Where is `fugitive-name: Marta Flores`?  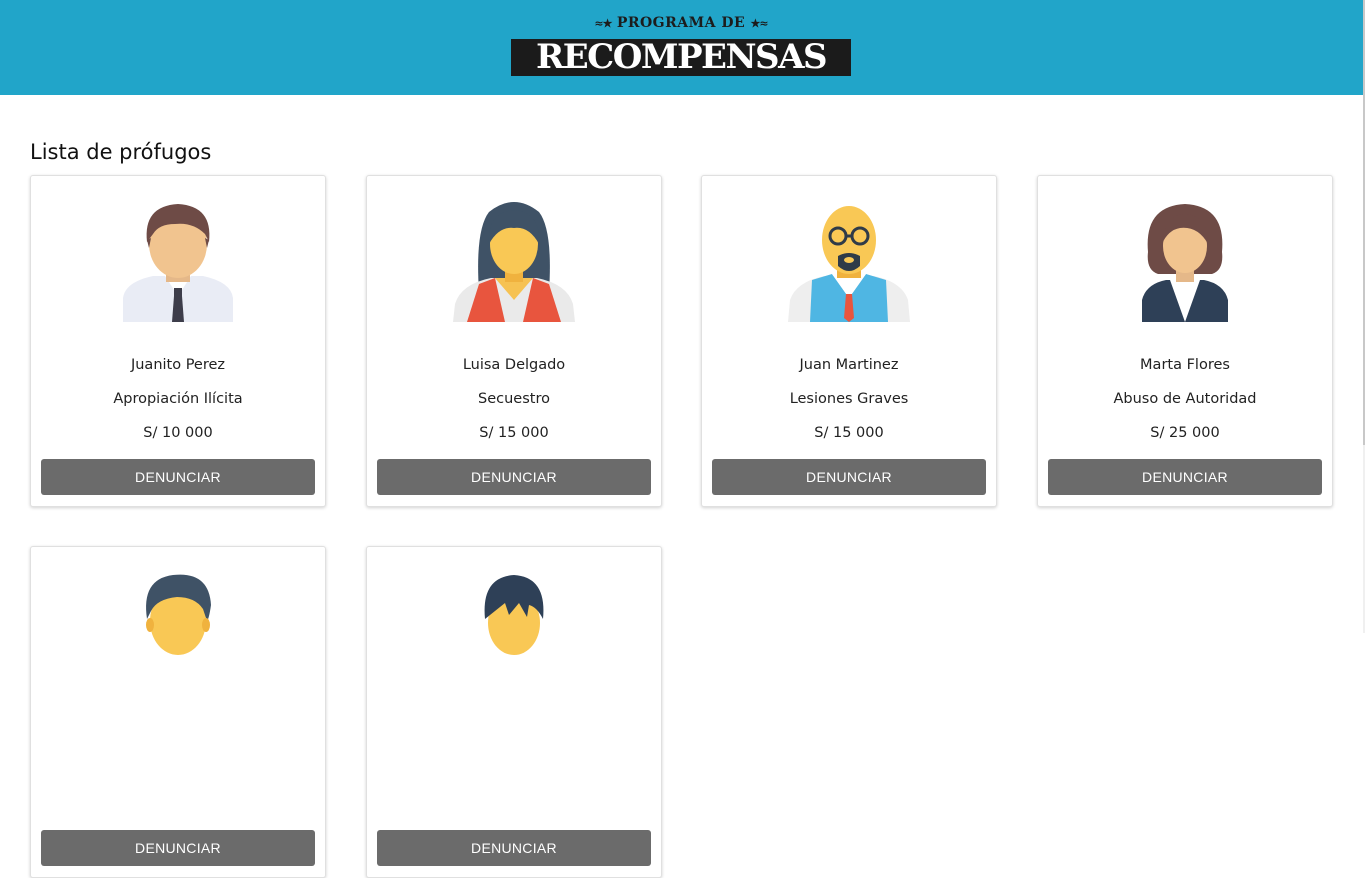
fugitive-name: Marta Flores is located at coordinates (1185, 365).